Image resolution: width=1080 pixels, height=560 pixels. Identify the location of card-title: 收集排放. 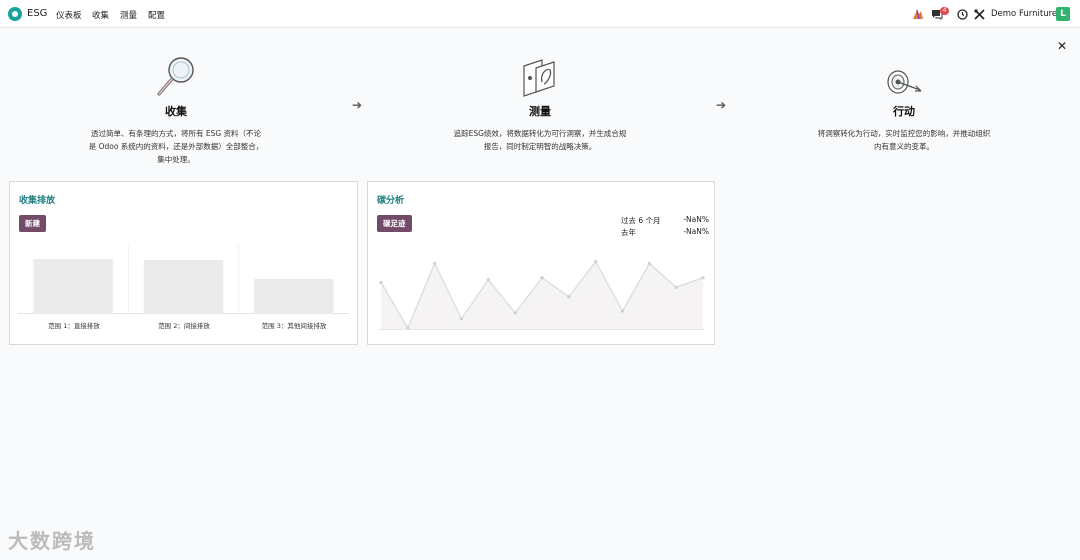
(37, 199).